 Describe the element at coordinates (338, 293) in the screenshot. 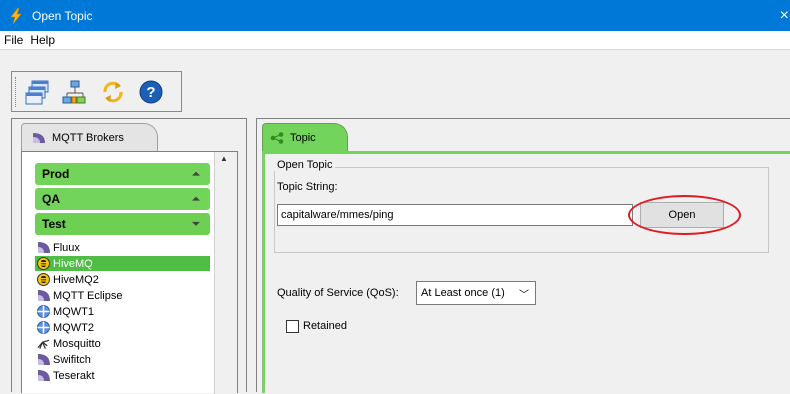

I see `qos-label: Quality of Service (QoS):` at that location.